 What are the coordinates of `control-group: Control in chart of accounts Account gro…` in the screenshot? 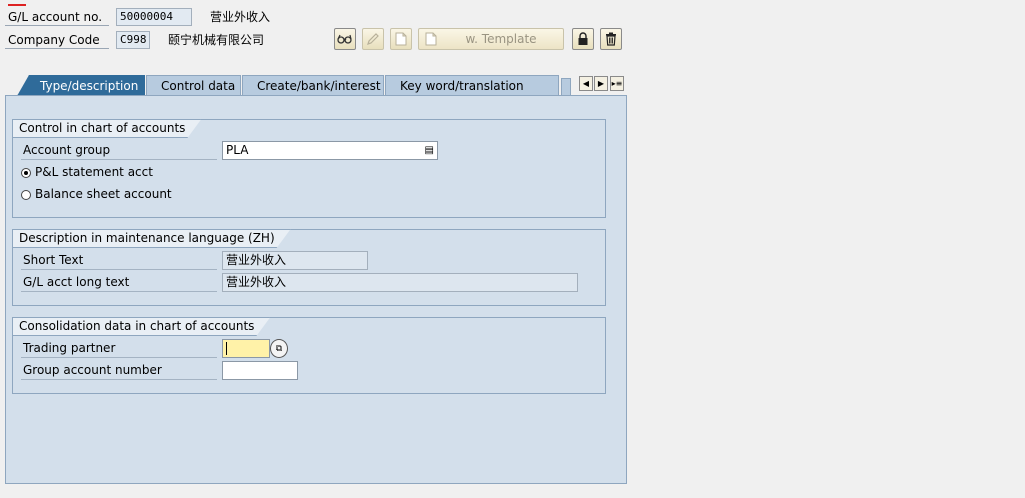 It's located at (309, 168).